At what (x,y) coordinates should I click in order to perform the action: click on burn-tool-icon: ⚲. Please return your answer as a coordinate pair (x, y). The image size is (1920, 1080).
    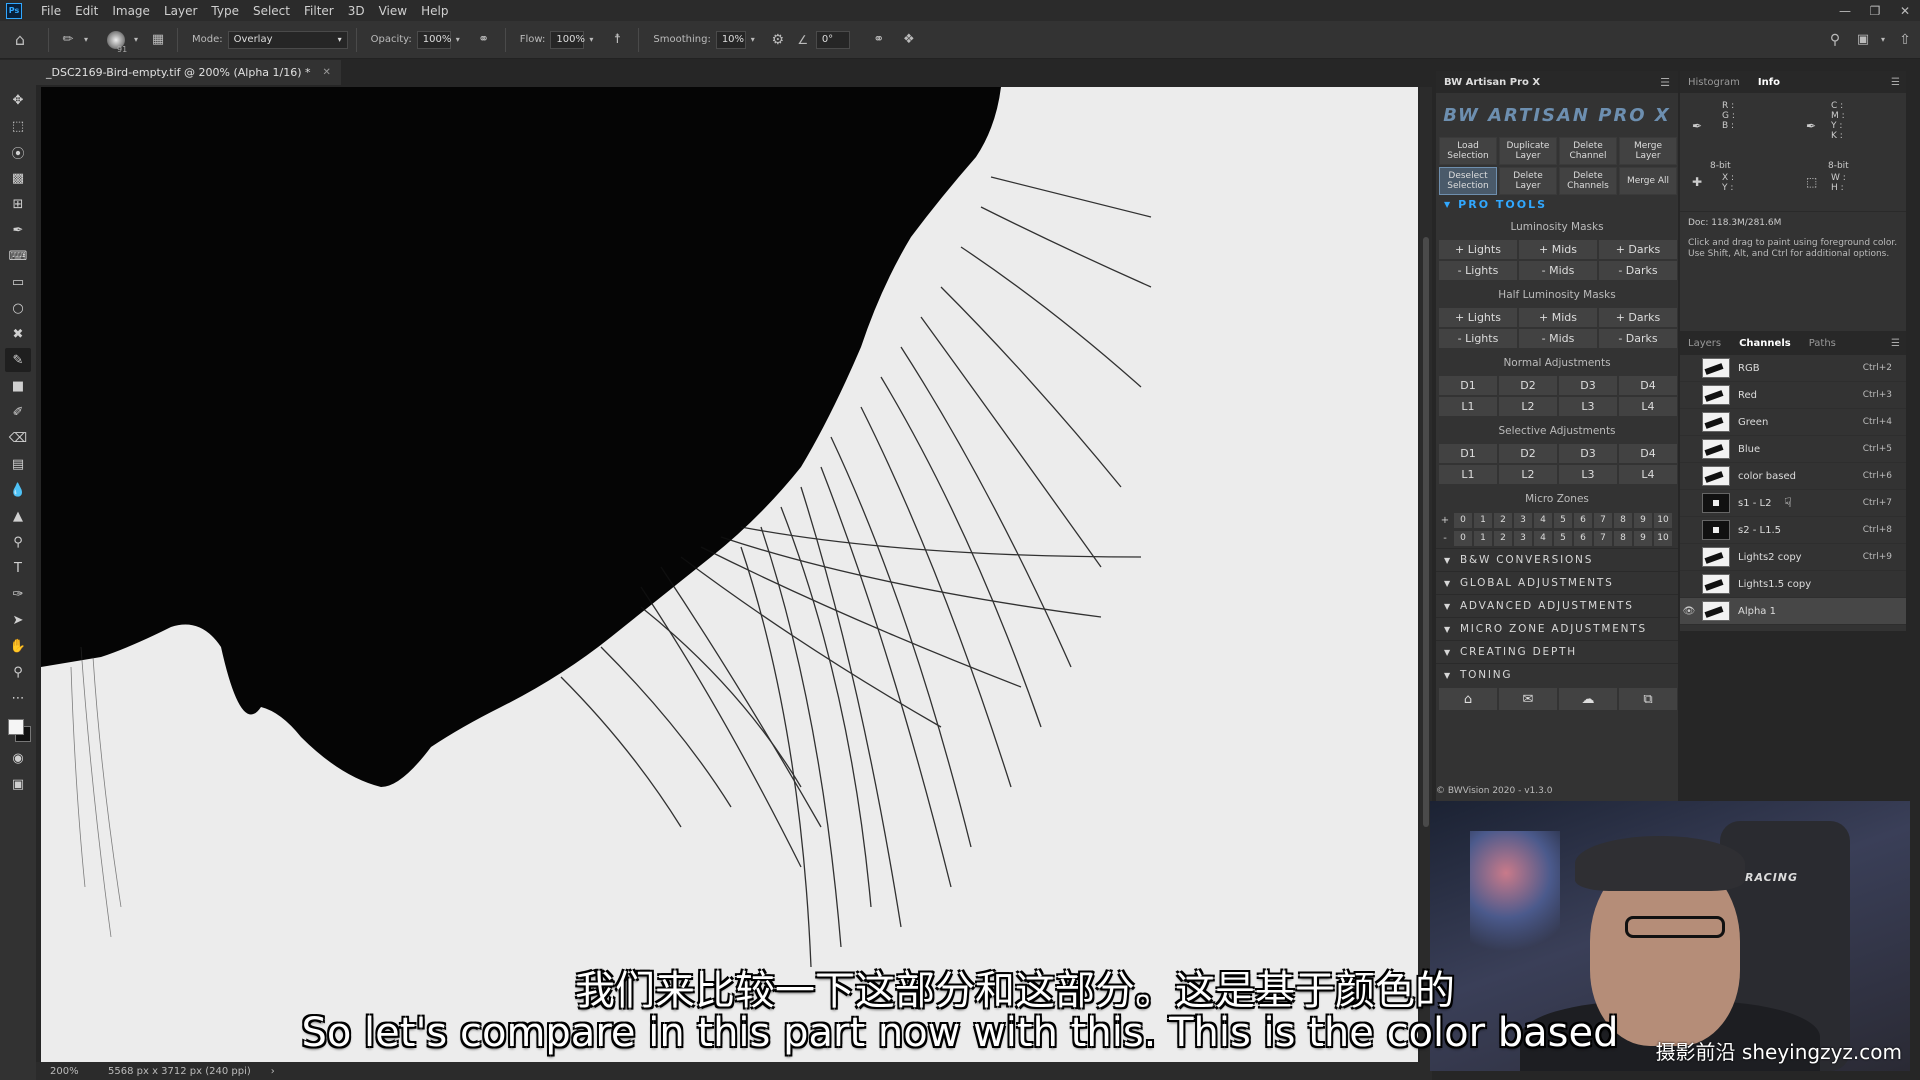
    Looking at the image, I should click on (18, 542).